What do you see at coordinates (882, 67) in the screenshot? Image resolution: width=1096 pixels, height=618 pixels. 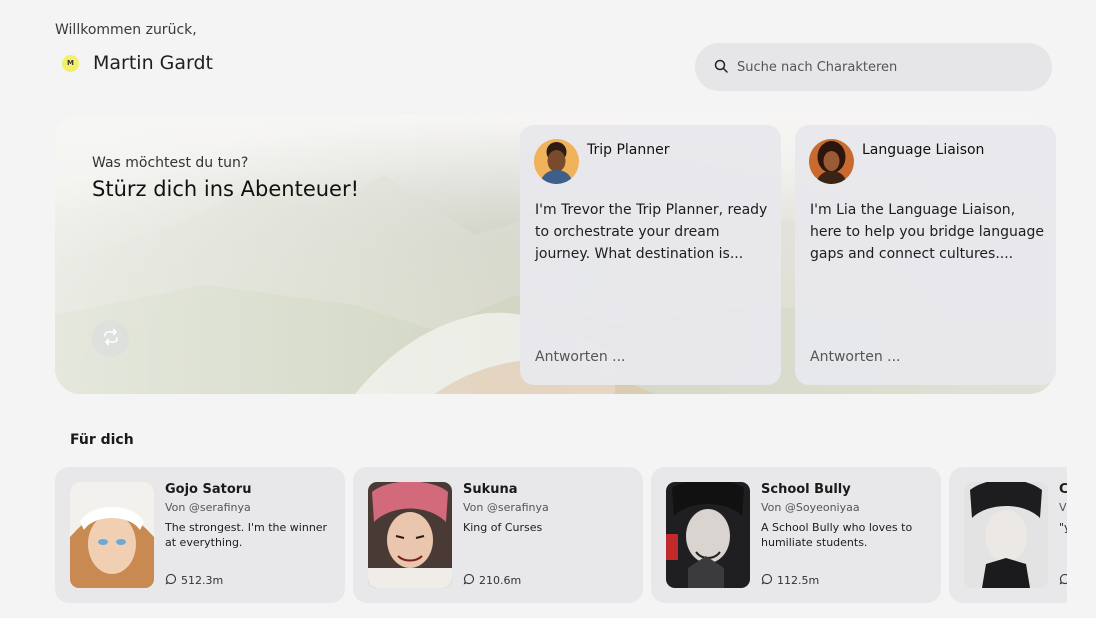 I see `search-input` at bounding box center [882, 67].